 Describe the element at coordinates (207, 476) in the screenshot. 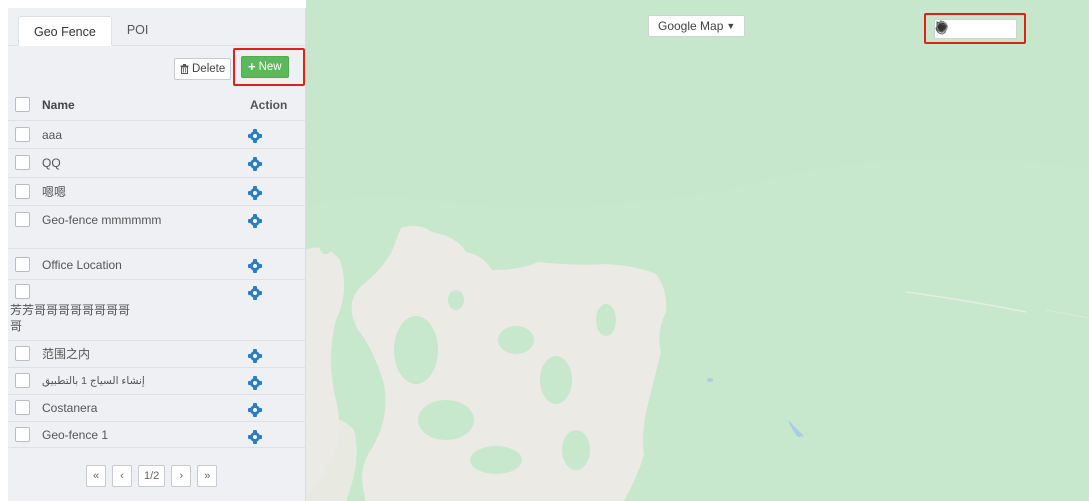

I see `last-page-button: »` at that location.